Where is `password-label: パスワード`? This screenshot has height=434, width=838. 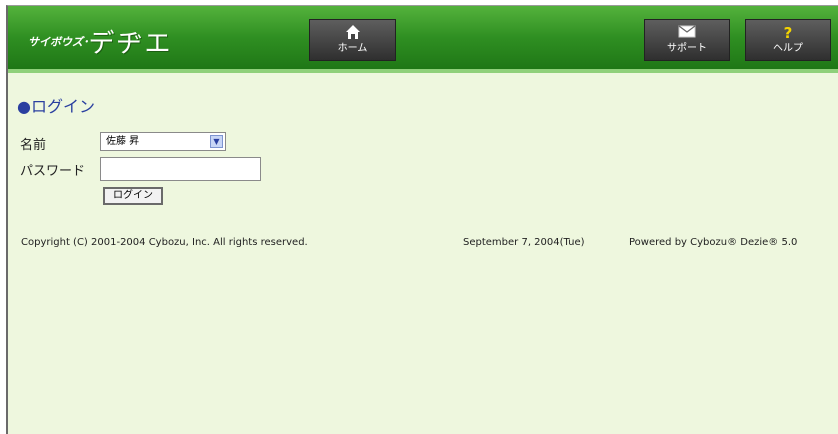
password-label: パスワード is located at coordinates (53, 171).